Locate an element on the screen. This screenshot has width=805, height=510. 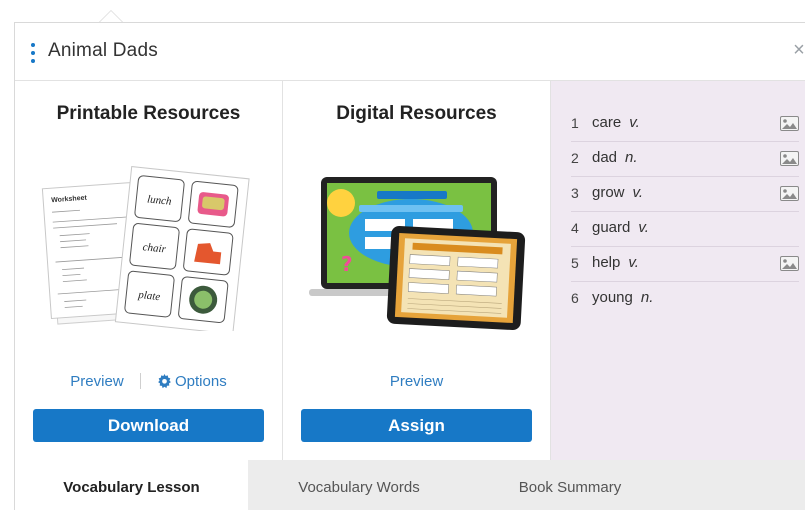
tab-vocabulary-lesson: Vocabulary Lesson is located at coordinates (131, 485).